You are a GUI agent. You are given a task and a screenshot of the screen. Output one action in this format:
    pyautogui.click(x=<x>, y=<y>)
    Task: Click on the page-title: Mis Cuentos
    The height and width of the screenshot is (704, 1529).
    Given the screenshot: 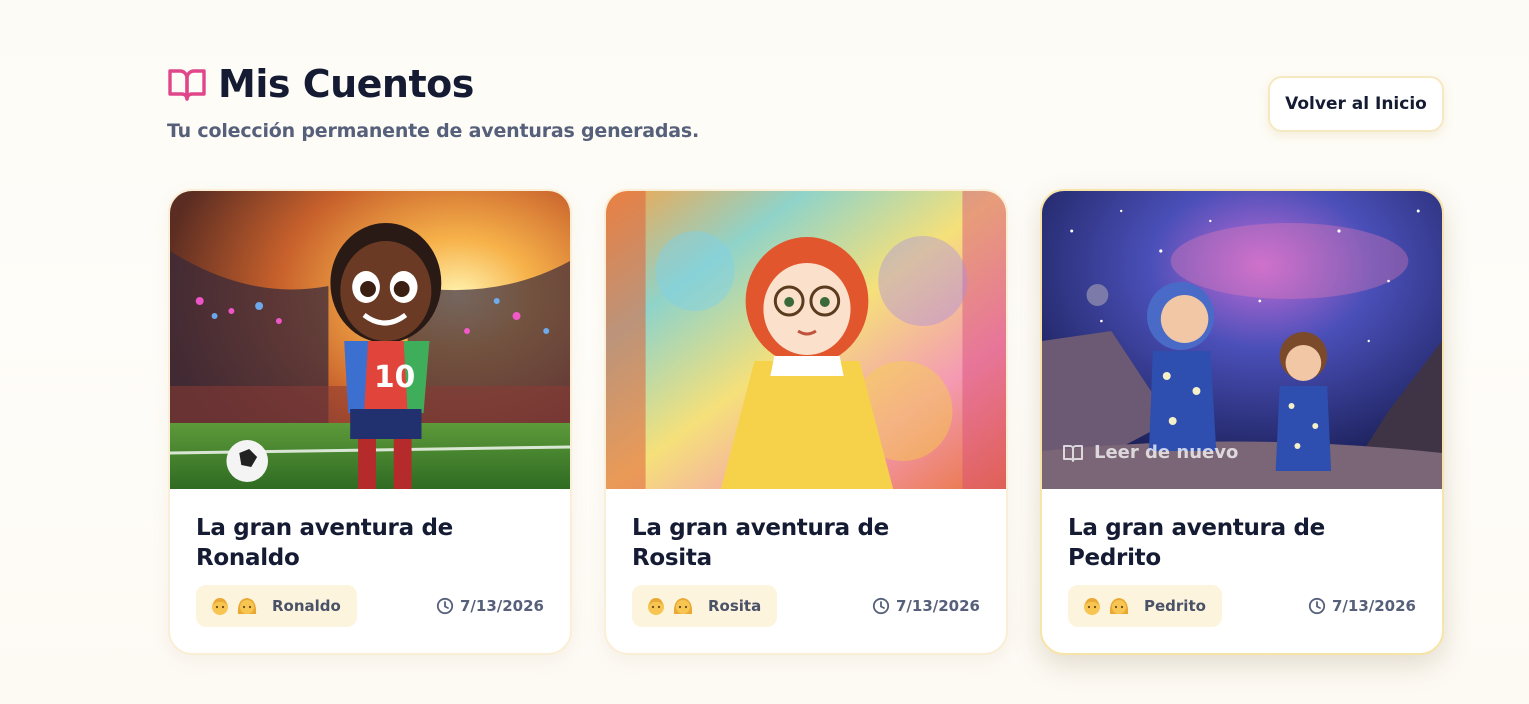 What is the action you would take?
    pyautogui.click(x=346, y=84)
    